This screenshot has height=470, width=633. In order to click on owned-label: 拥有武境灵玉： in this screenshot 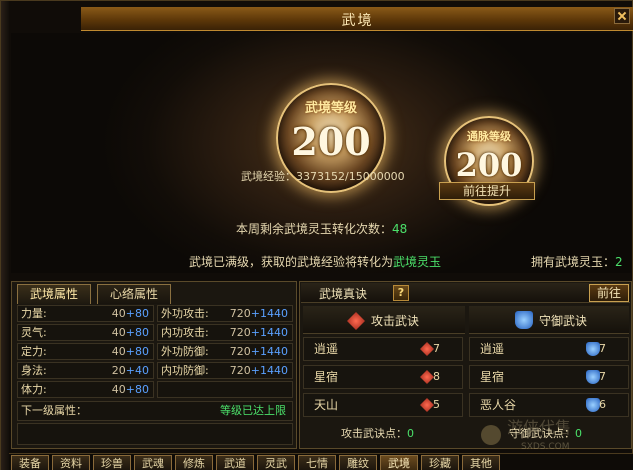, I will do `click(573, 262)`.